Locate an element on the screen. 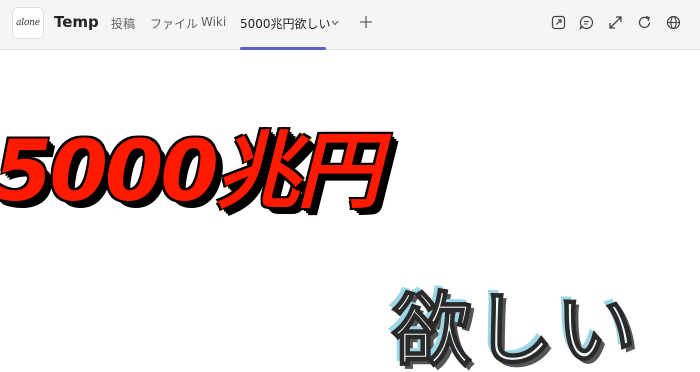 The height and width of the screenshot is (372, 700). expand-icon is located at coordinates (615, 22).